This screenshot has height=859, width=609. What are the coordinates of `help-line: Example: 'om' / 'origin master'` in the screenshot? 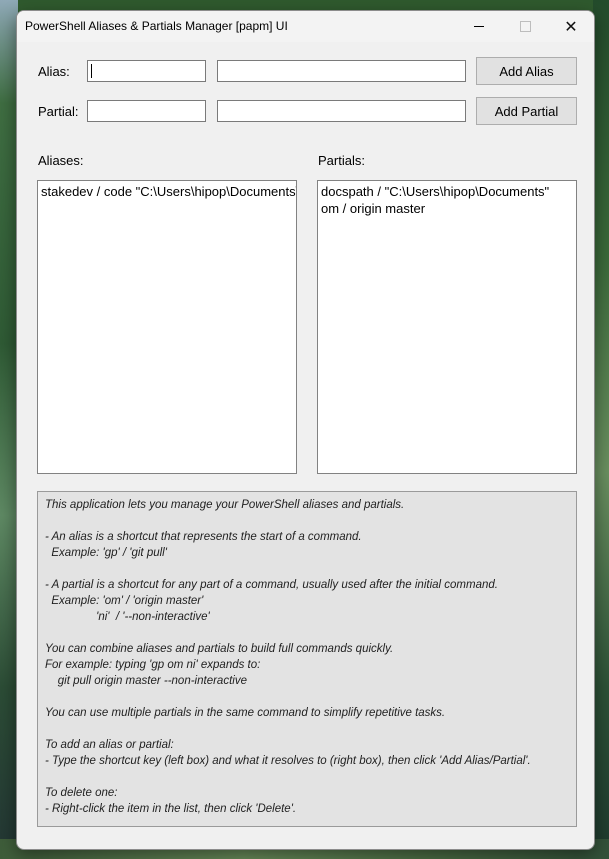 It's located at (124, 601).